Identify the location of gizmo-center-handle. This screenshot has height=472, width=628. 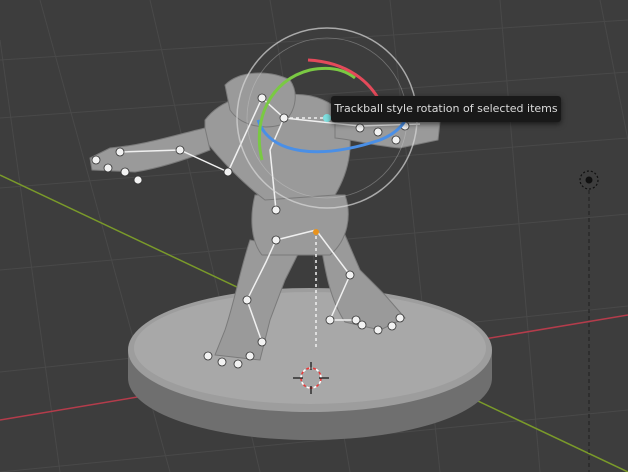
(327, 118).